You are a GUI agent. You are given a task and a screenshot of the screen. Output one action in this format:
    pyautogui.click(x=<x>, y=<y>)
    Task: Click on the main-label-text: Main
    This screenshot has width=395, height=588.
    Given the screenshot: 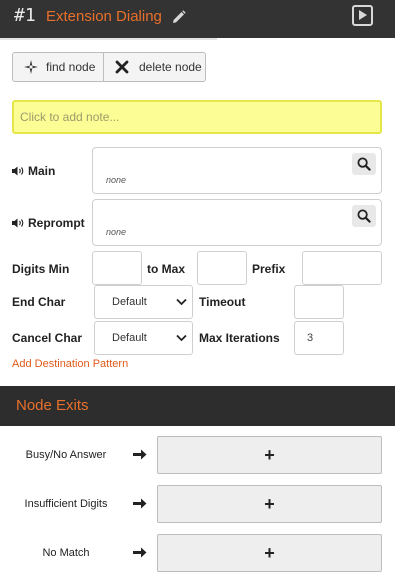 What is the action you would take?
    pyautogui.click(x=42, y=171)
    